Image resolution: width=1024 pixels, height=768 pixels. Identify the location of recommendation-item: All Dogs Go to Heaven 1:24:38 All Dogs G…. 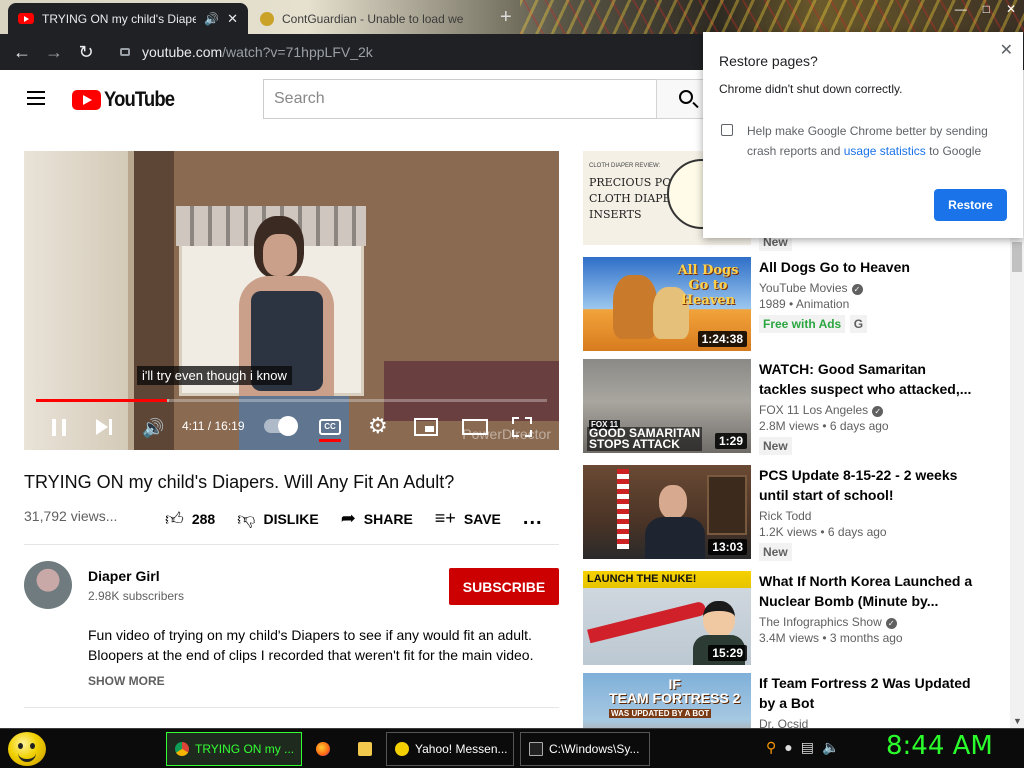
(793, 304).